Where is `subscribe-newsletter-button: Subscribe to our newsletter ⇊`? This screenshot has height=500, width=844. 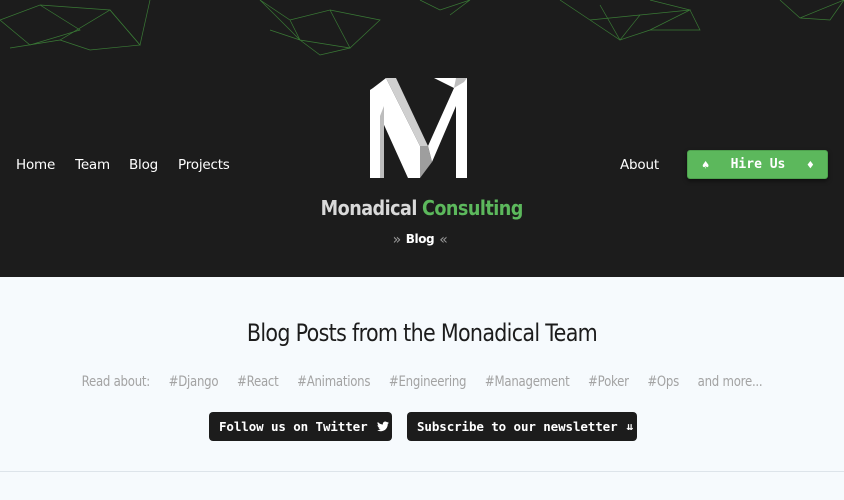
subscribe-newsletter-button: Subscribe to our newsletter ⇊ is located at coordinates (522, 426).